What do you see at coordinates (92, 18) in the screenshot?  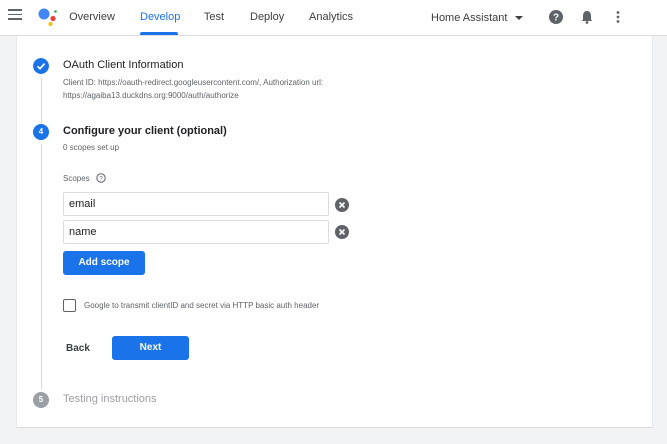 I see `tab-overview: Overview` at bounding box center [92, 18].